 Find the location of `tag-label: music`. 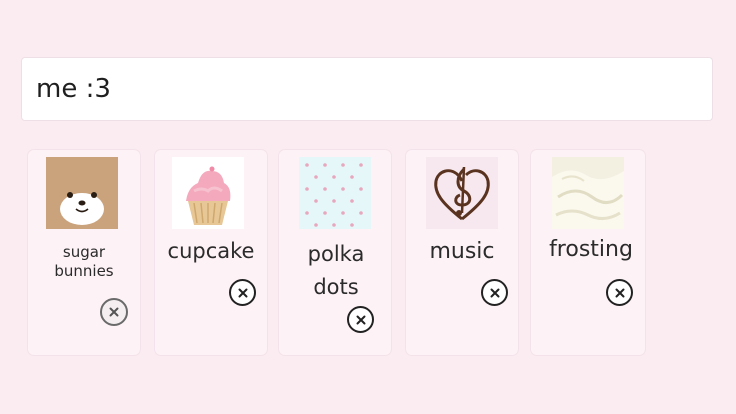

tag-label: music is located at coordinates (462, 251).